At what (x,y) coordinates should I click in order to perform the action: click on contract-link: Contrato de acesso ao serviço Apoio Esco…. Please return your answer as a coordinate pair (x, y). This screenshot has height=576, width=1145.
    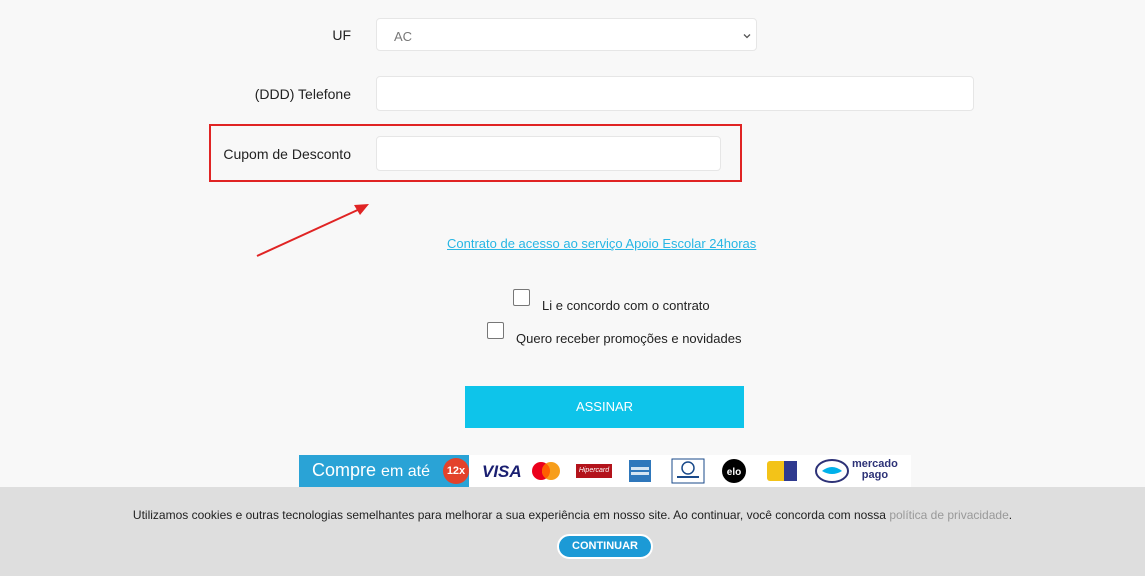
    Looking at the image, I should click on (601, 243).